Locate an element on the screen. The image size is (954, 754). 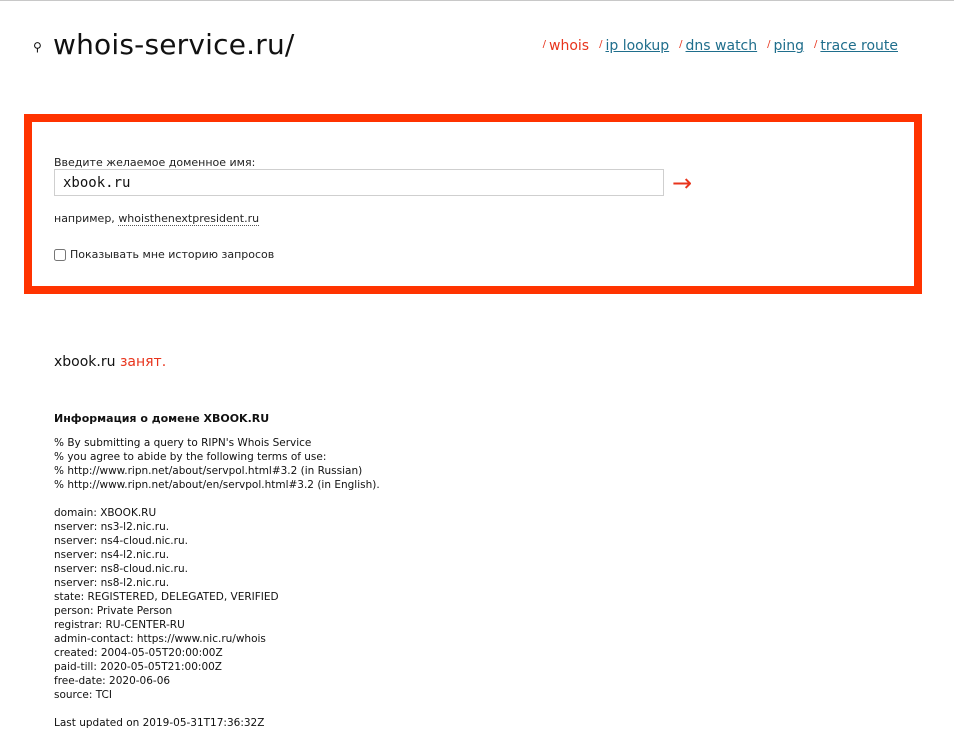
nav-link-dns-watch: dns watch is located at coordinates (722, 46).